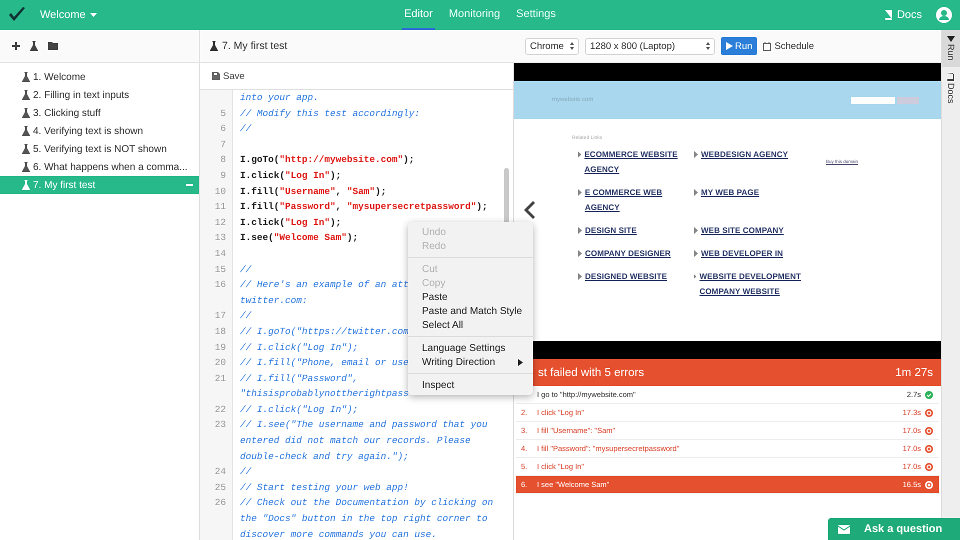 Image resolution: width=960 pixels, height=540 pixels. I want to click on line-number: 16, so click(220, 285).